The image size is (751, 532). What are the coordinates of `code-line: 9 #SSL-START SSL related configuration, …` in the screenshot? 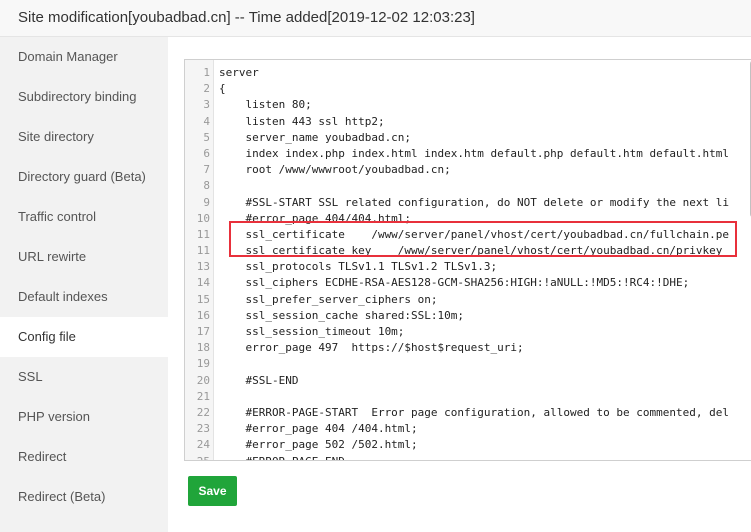 It's located at (468, 203).